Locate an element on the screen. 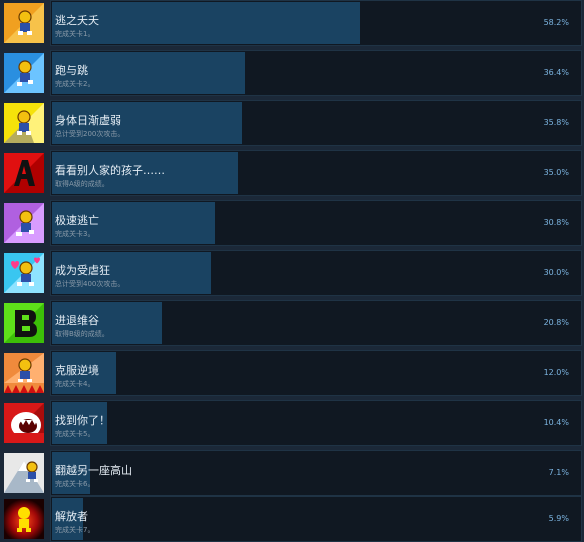 This screenshot has width=584, height=542. achievement-row: 解放者 完成关卡7。 5.9% is located at coordinates (292, 519).